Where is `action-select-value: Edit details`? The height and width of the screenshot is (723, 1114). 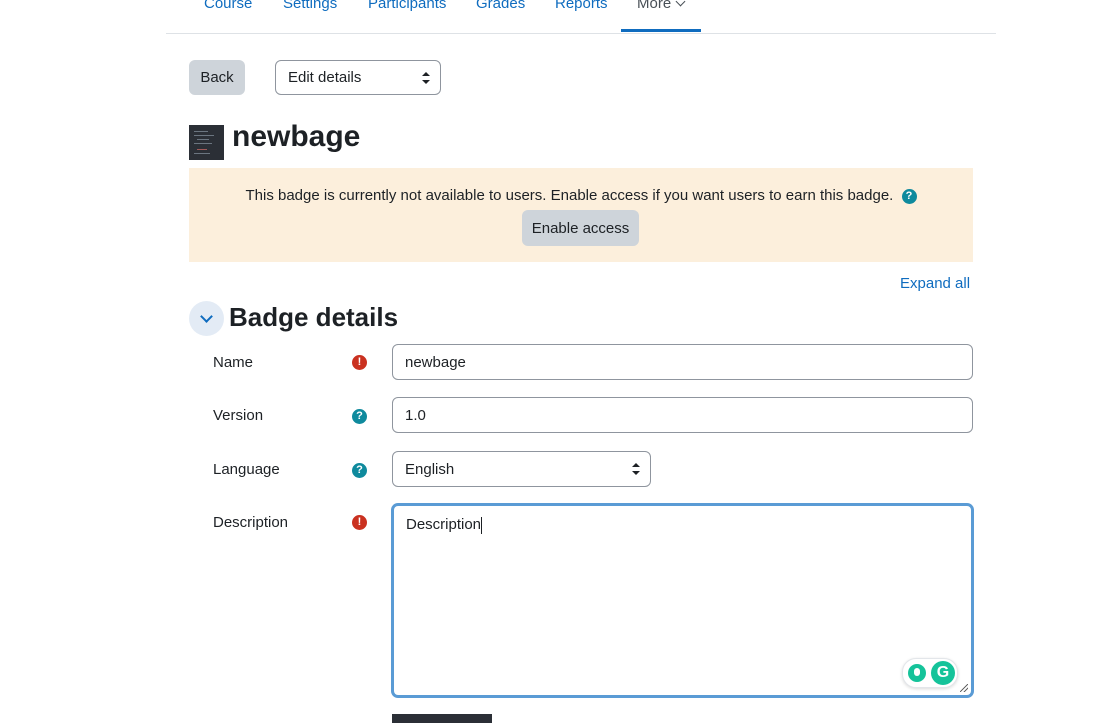
action-select-value: Edit details is located at coordinates (325, 77).